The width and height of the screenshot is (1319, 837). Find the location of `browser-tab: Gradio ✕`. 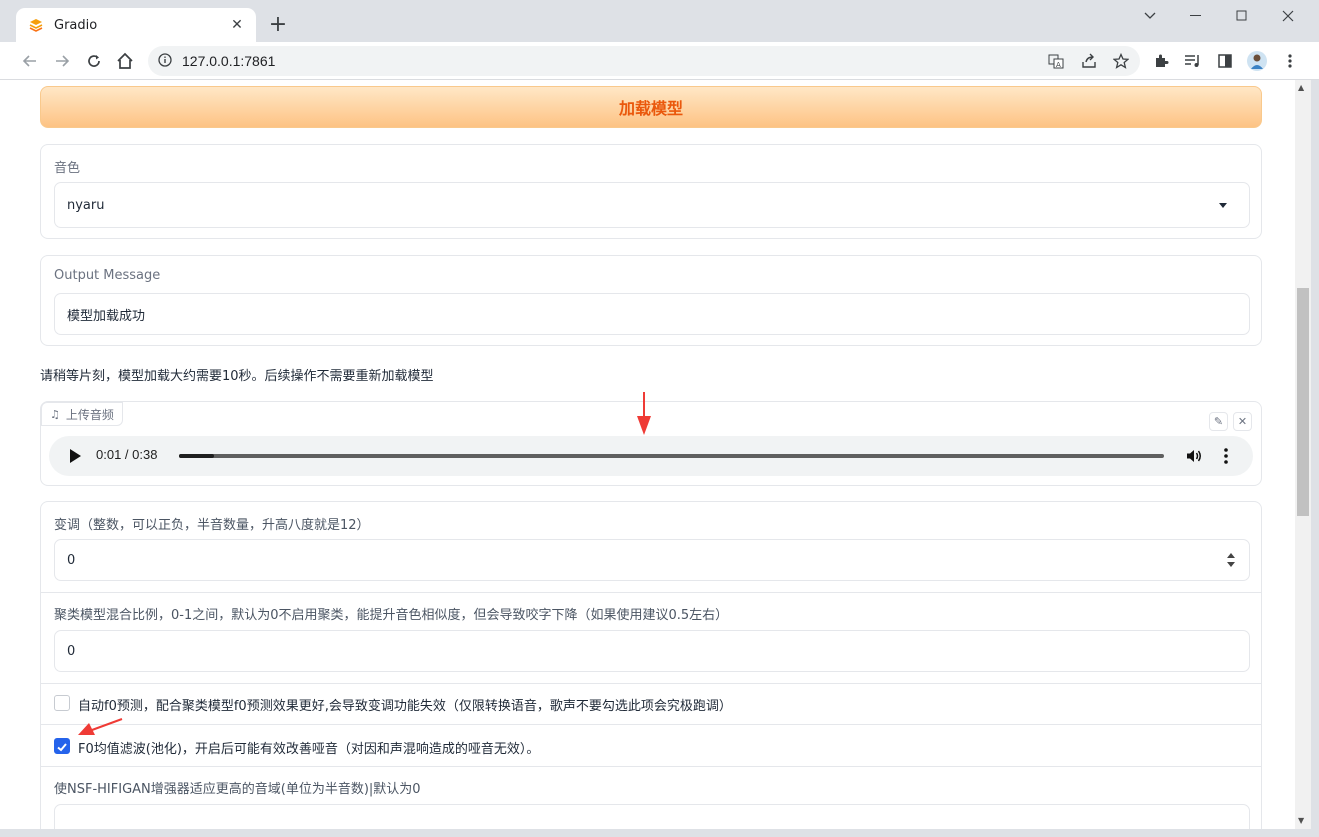

browser-tab: Gradio ✕ is located at coordinates (136, 25).